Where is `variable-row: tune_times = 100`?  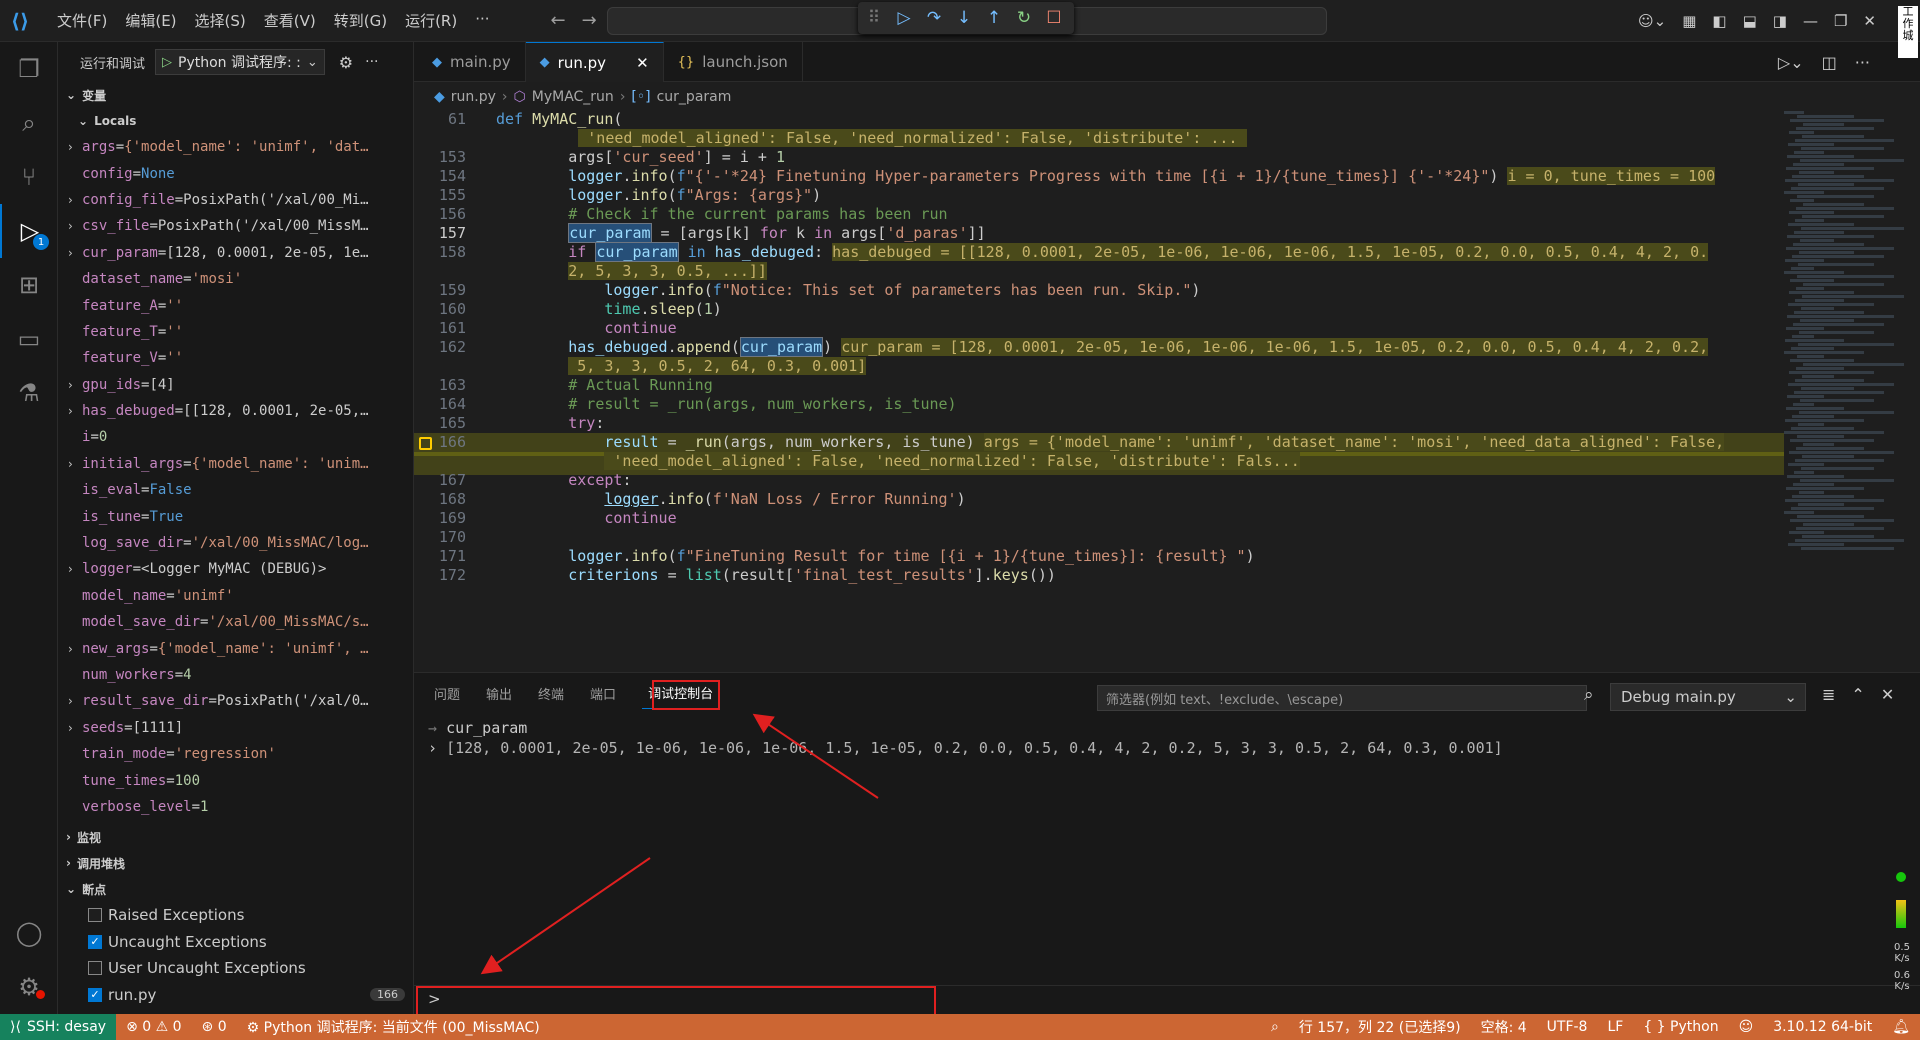 variable-row: tune_times = 100 is located at coordinates (235, 780).